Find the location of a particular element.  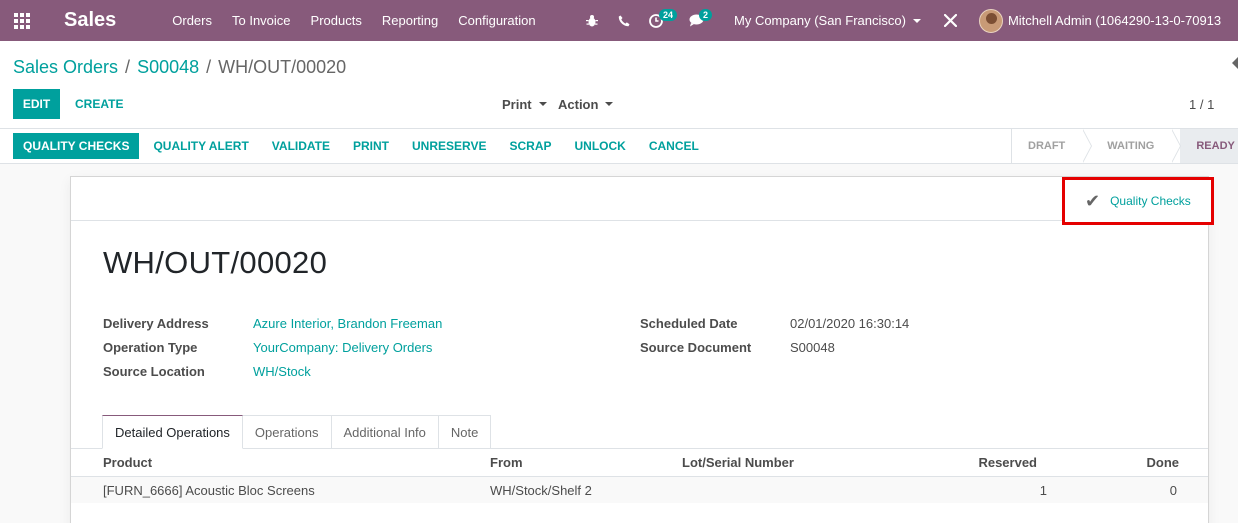

grid-icon is located at coordinates (22, 20).